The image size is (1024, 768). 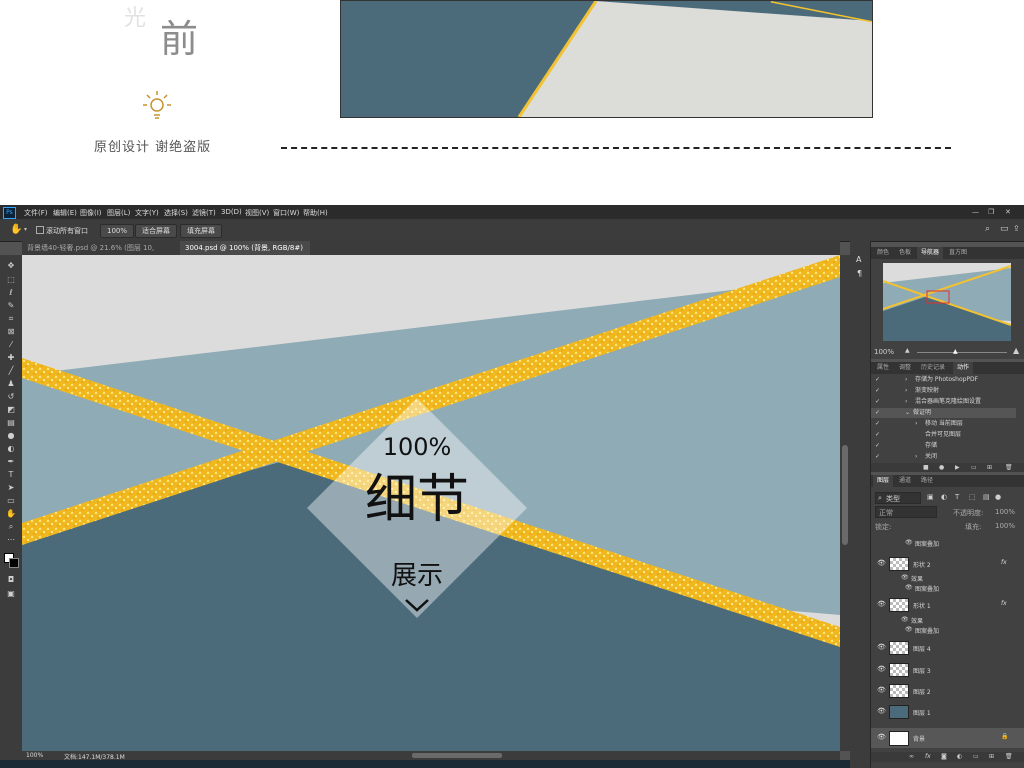 I want to click on menu-layer: 图层(L), so click(x=118, y=213).